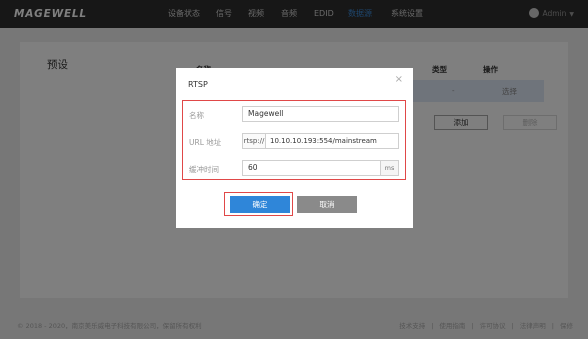  What do you see at coordinates (320, 114) in the screenshot?
I see `name-input: Magewell` at bounding box center [320, 114].